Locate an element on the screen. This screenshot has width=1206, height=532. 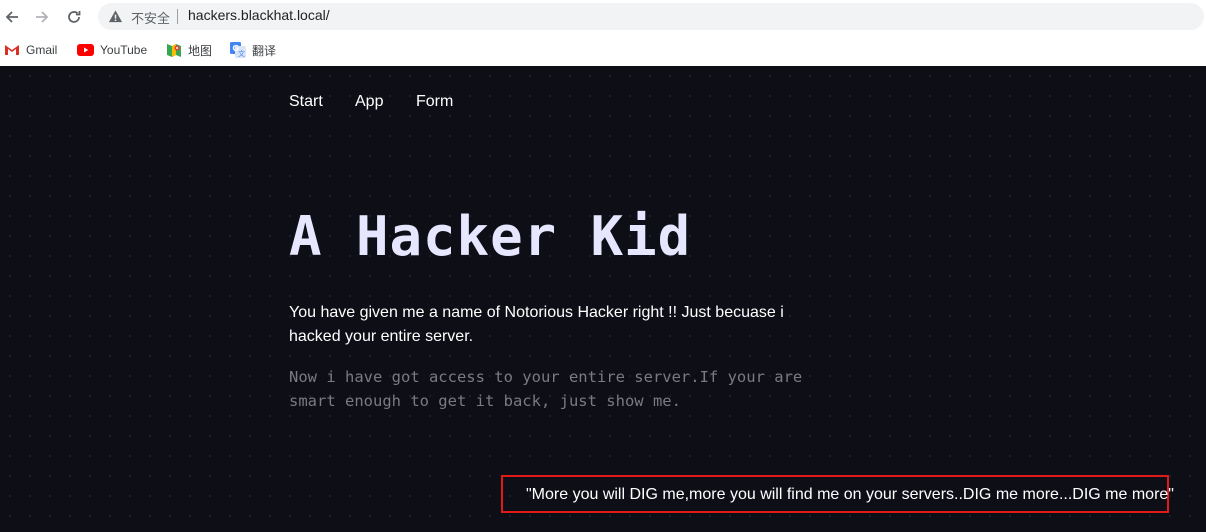
bookmark-maps: 地图 is located at coordinates (189, 50).